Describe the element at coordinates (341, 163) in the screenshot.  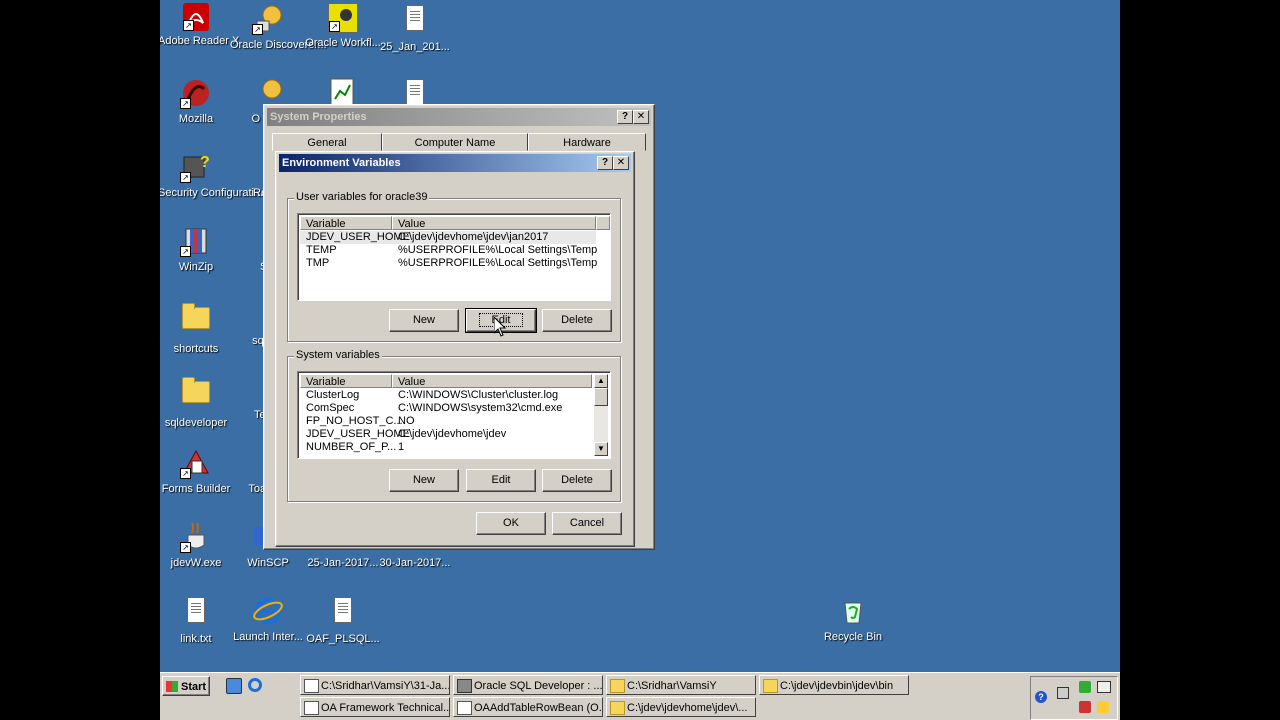
I see `env-vars-title: Environment Variables` at that location.